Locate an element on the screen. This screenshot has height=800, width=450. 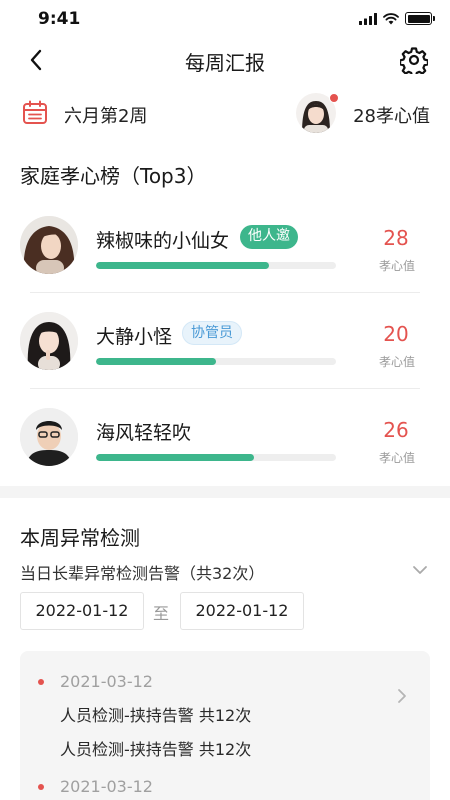
wifi-icon is located at coordinates (391, 18).